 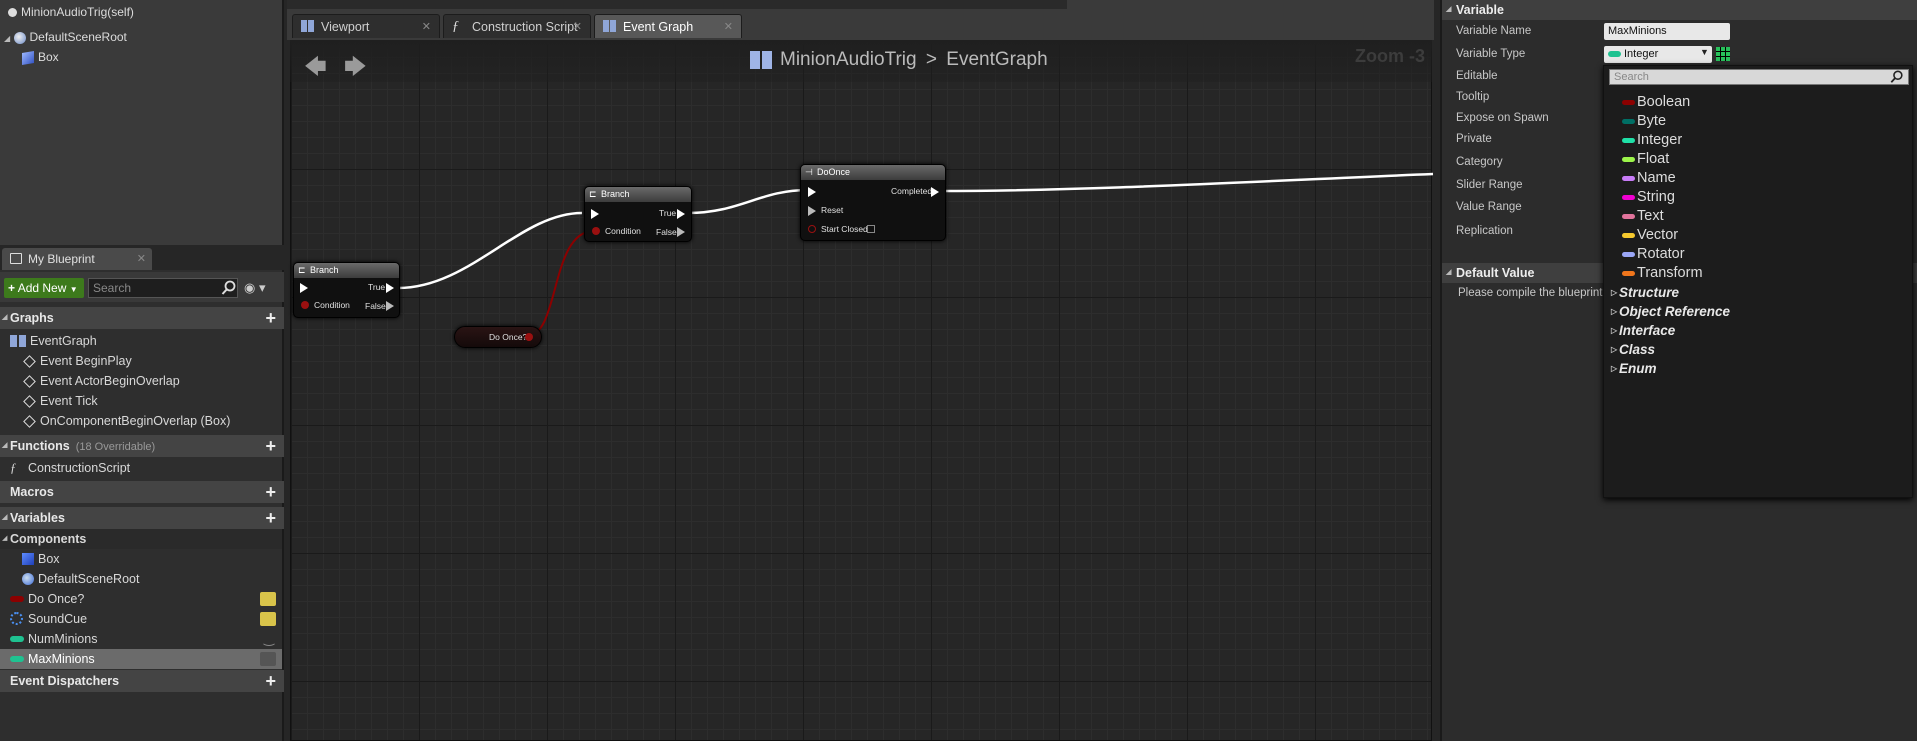 What do you see at coordinates (1642, 178) in the screenshot?
I see `type-option-name: Name` at bounding box center [1642, 178].